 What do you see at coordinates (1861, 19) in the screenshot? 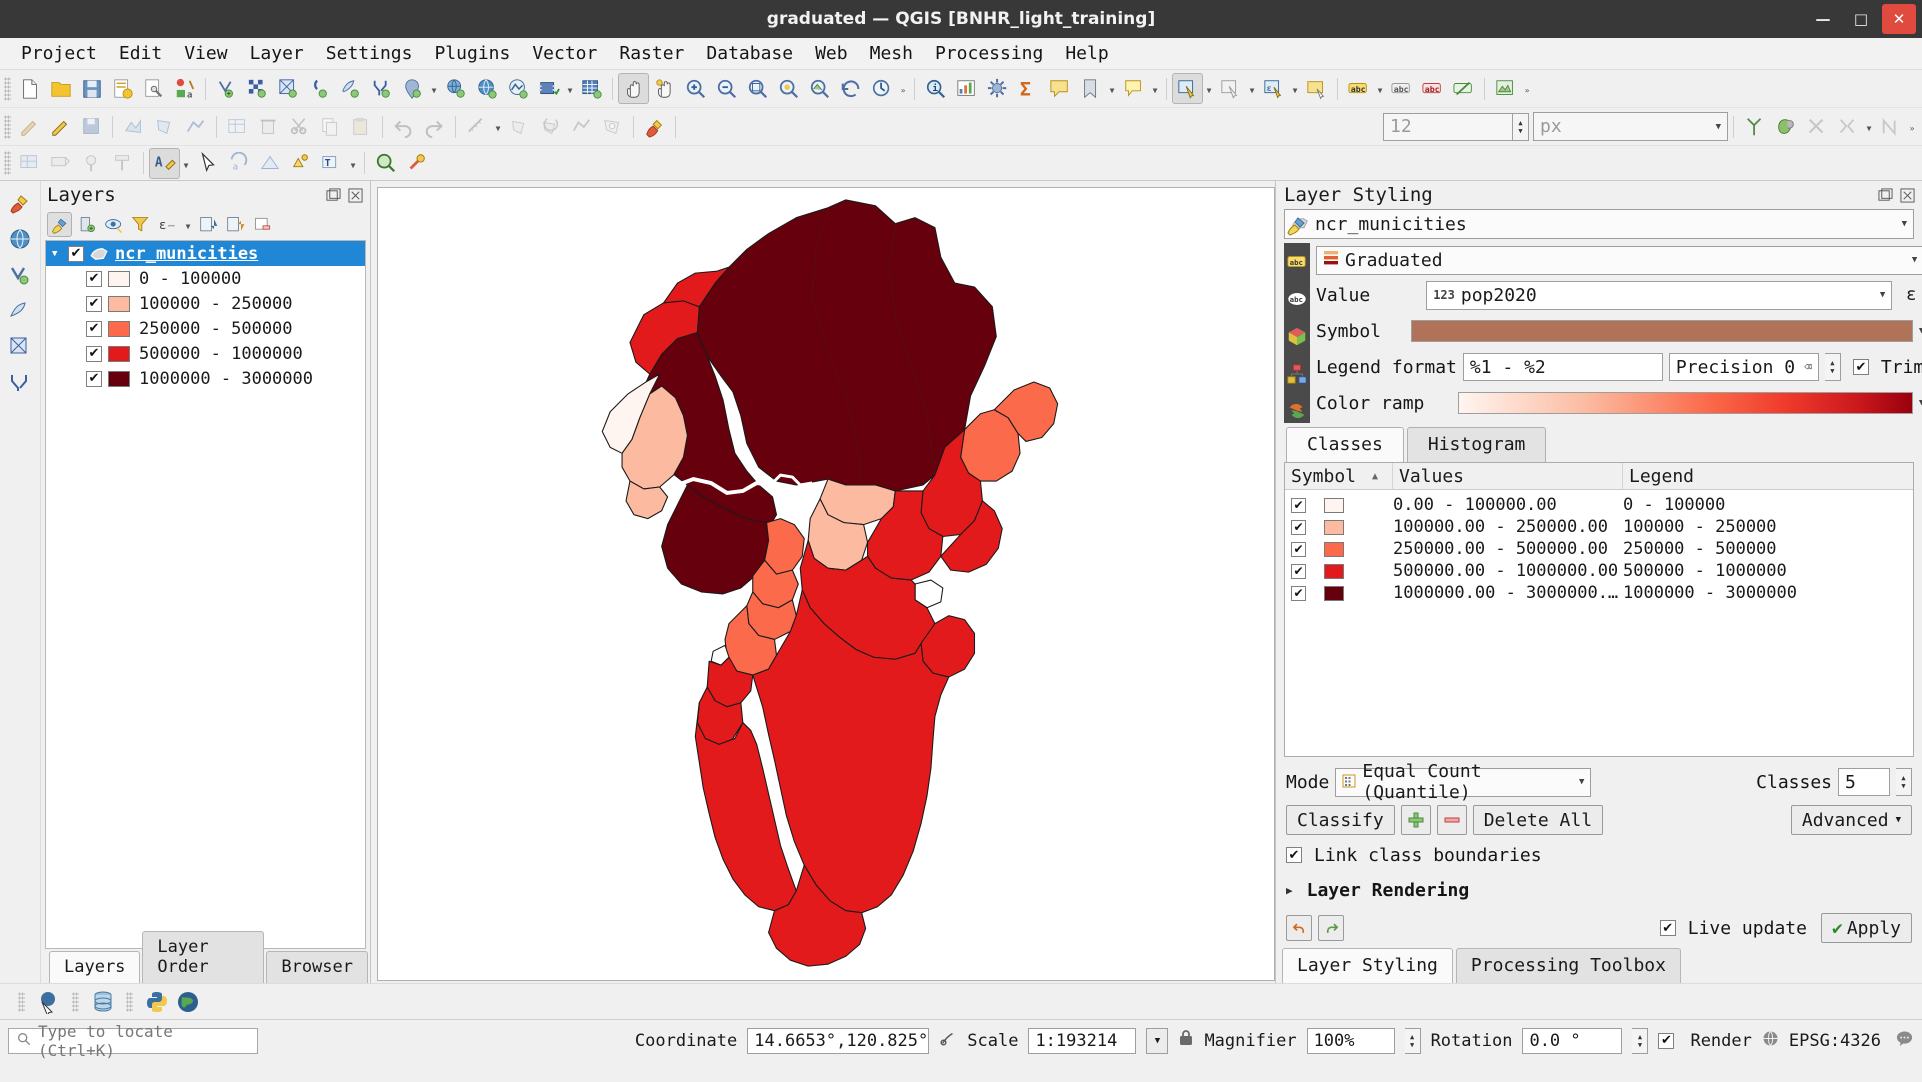
I see `maximize-button: □` at bounding box center [1861, 19].